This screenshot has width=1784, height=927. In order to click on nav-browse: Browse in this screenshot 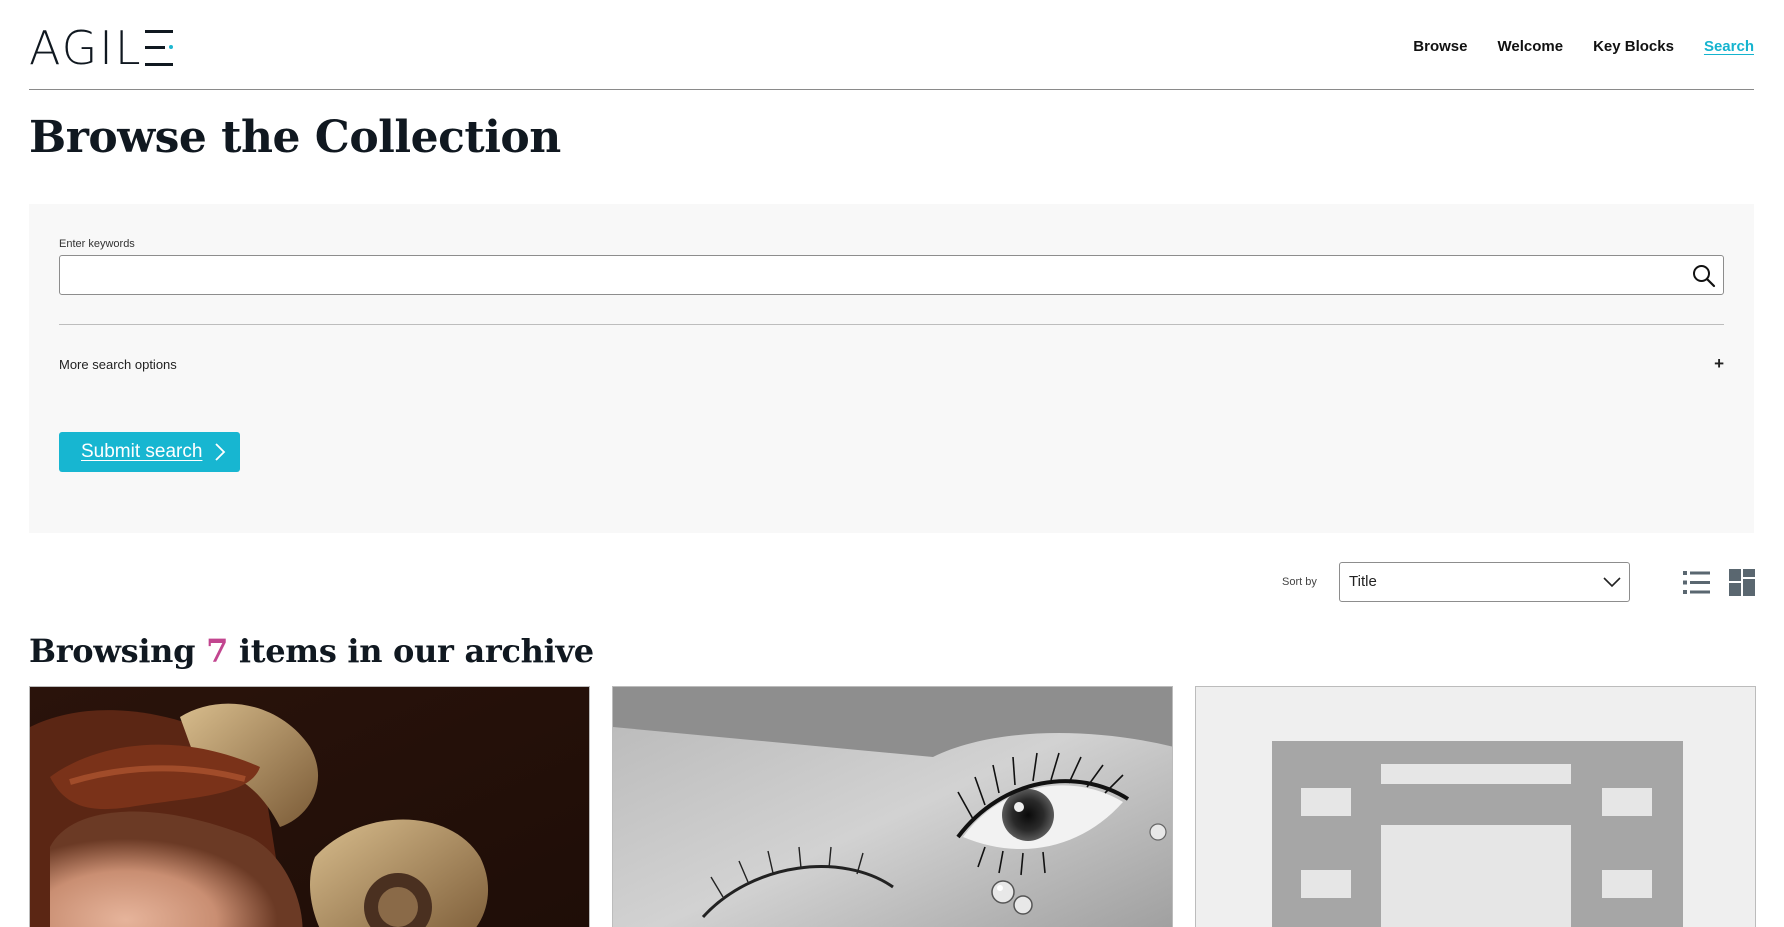, I will do `click(1440, 46)`.